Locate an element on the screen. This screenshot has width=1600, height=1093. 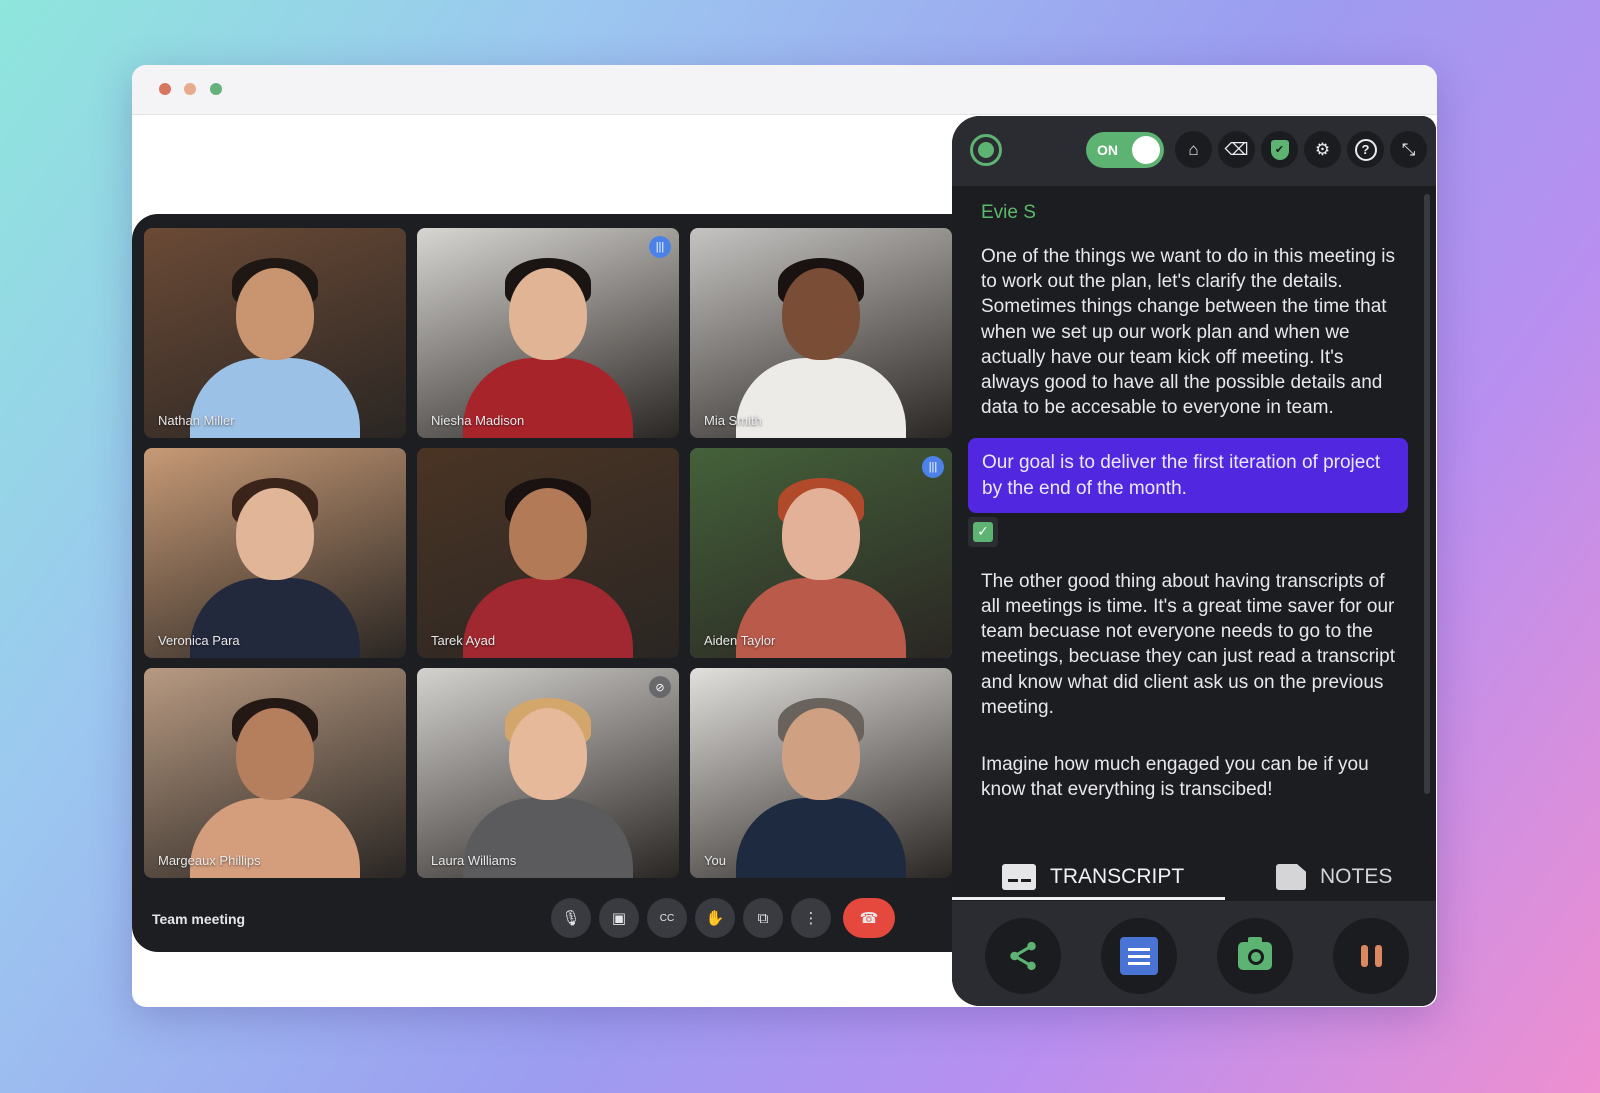
participant-name: You is located at coordinates (715, 860).